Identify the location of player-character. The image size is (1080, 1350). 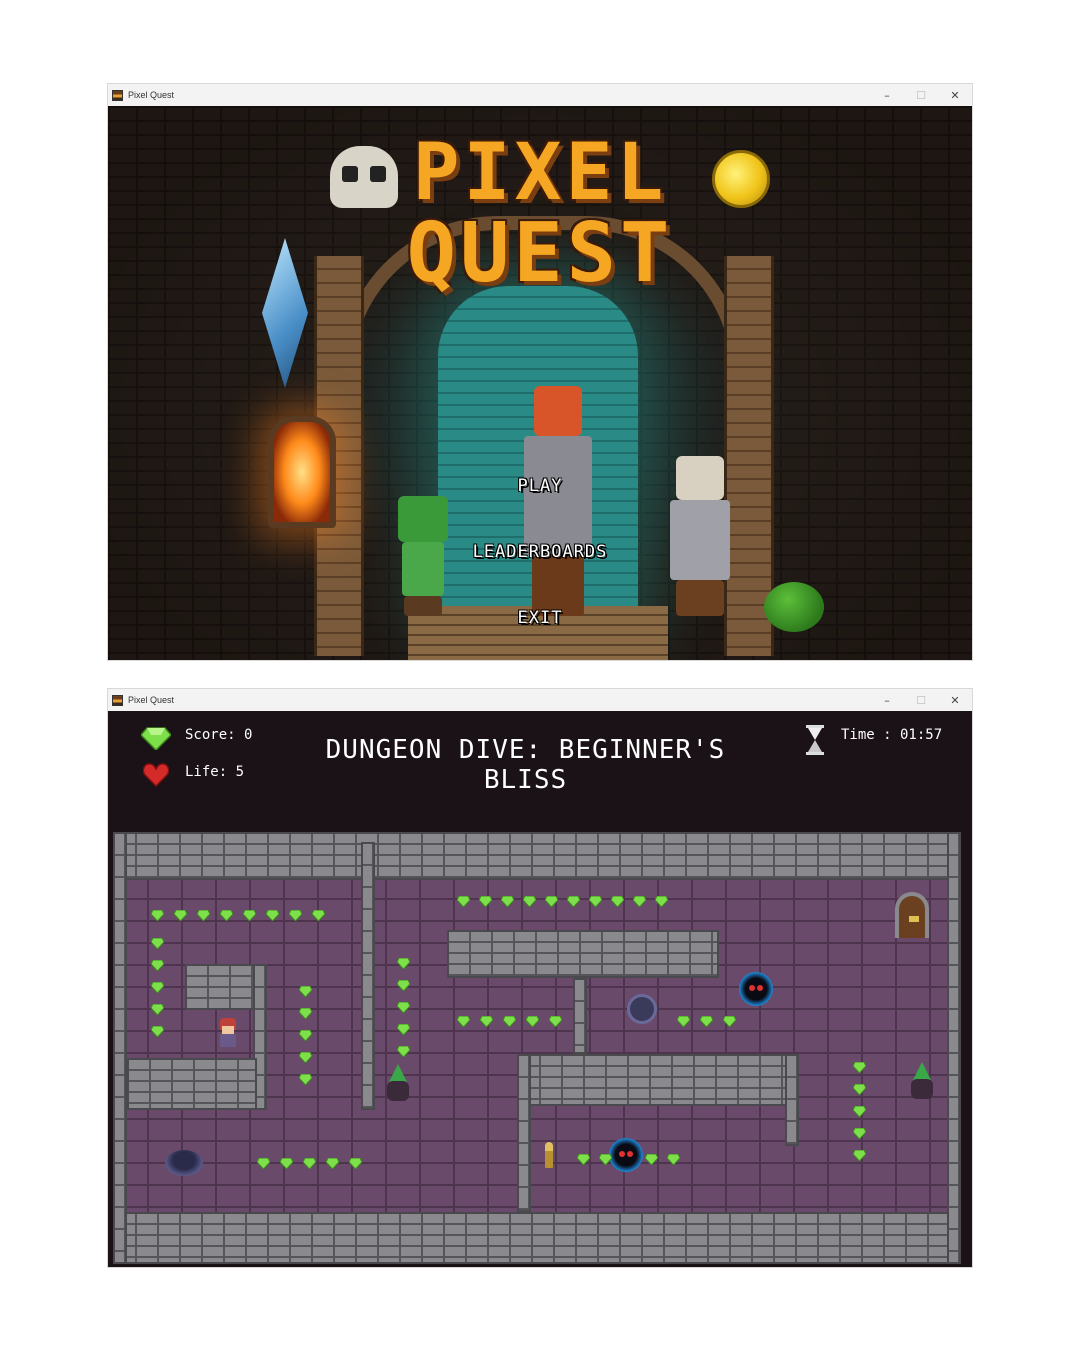
(228, 1033).